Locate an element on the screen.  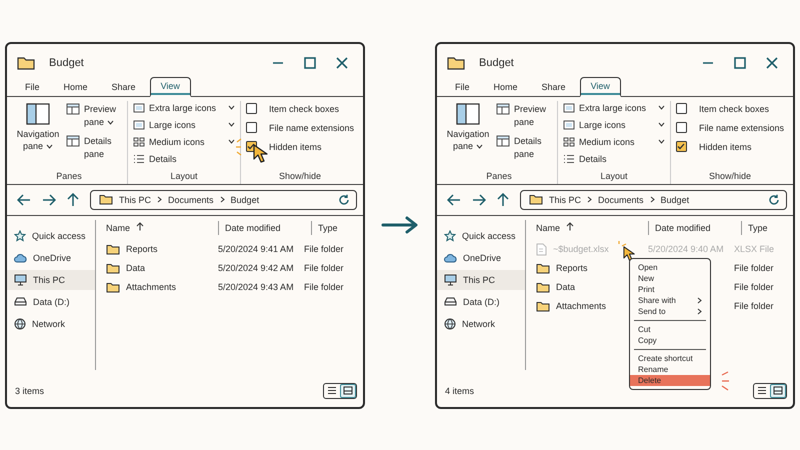
menu-item: Rename is located at coordinates (670, 369).